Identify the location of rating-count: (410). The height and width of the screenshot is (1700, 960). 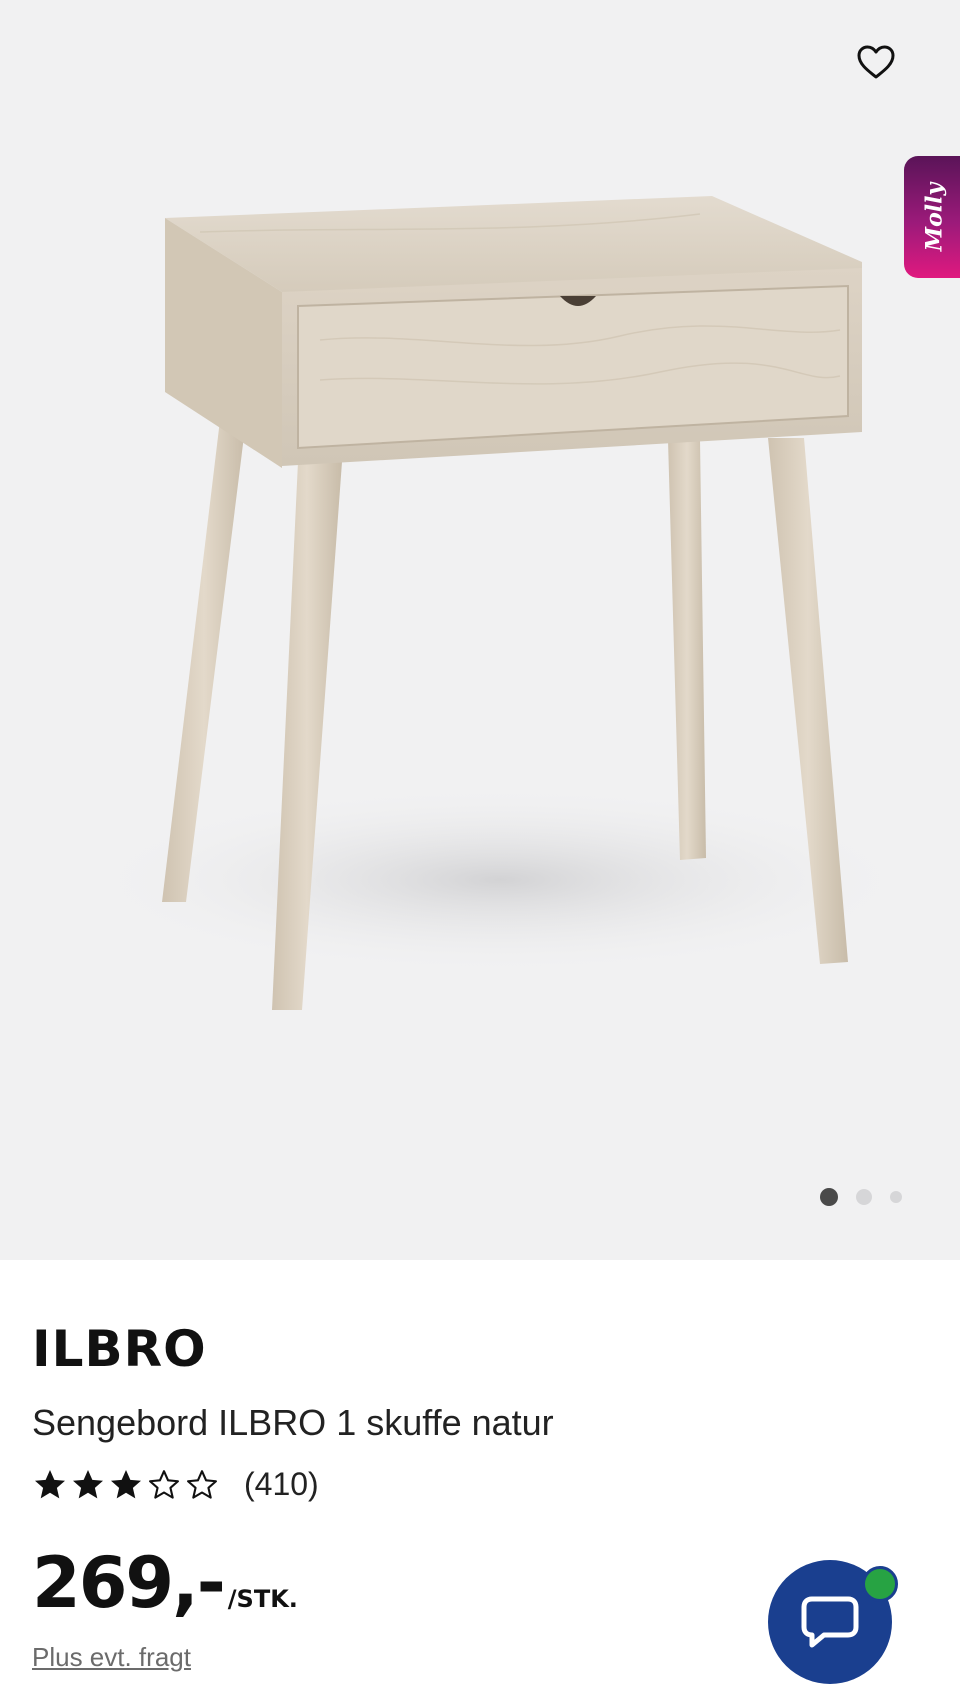
(281, 1484).